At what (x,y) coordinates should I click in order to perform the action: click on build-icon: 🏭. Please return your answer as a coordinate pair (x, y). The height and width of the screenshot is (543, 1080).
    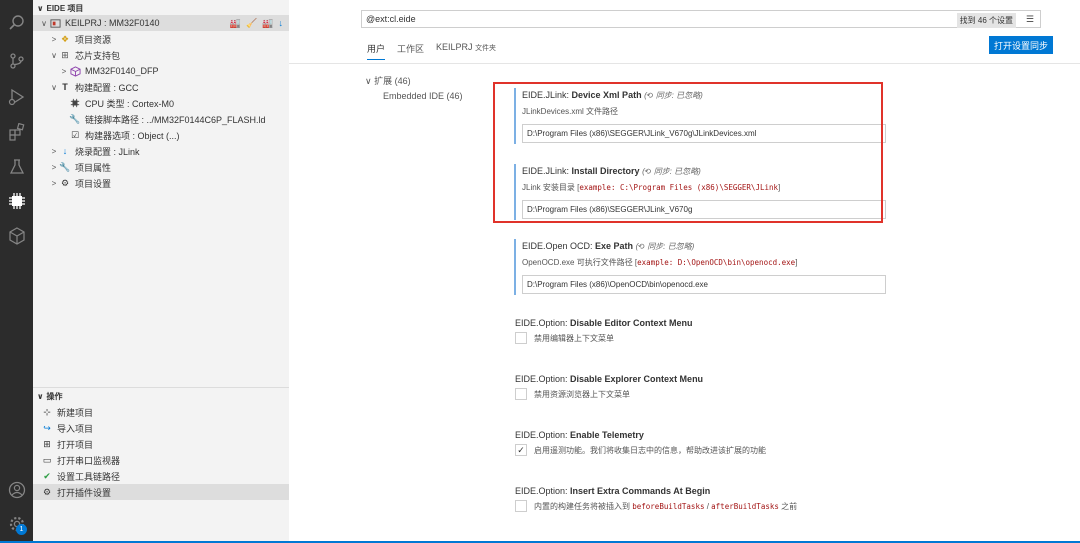
    Looking at the image, I should click on (235, 23).